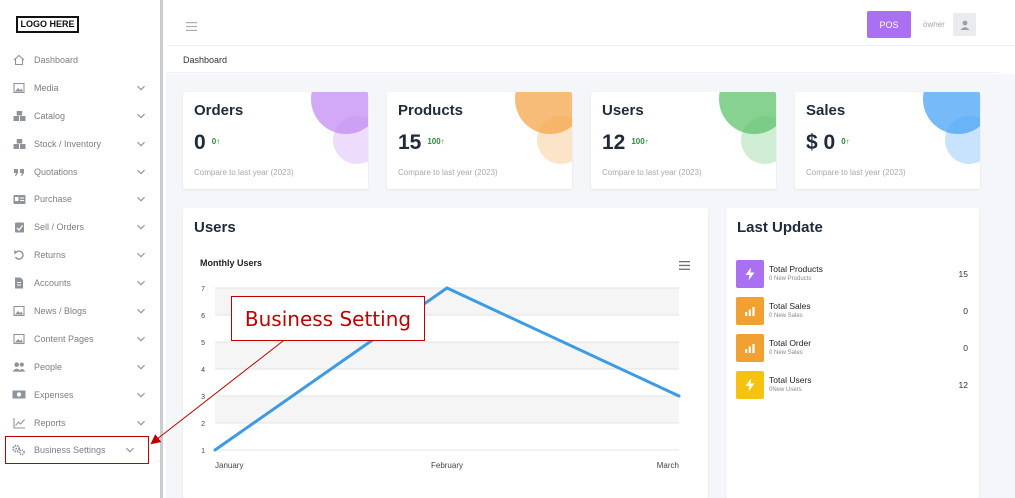  What do you see at coordinates (50, 255) in the screenshot?
I see `sidebar-item-label: Returns` at bounding box center [50, 255].